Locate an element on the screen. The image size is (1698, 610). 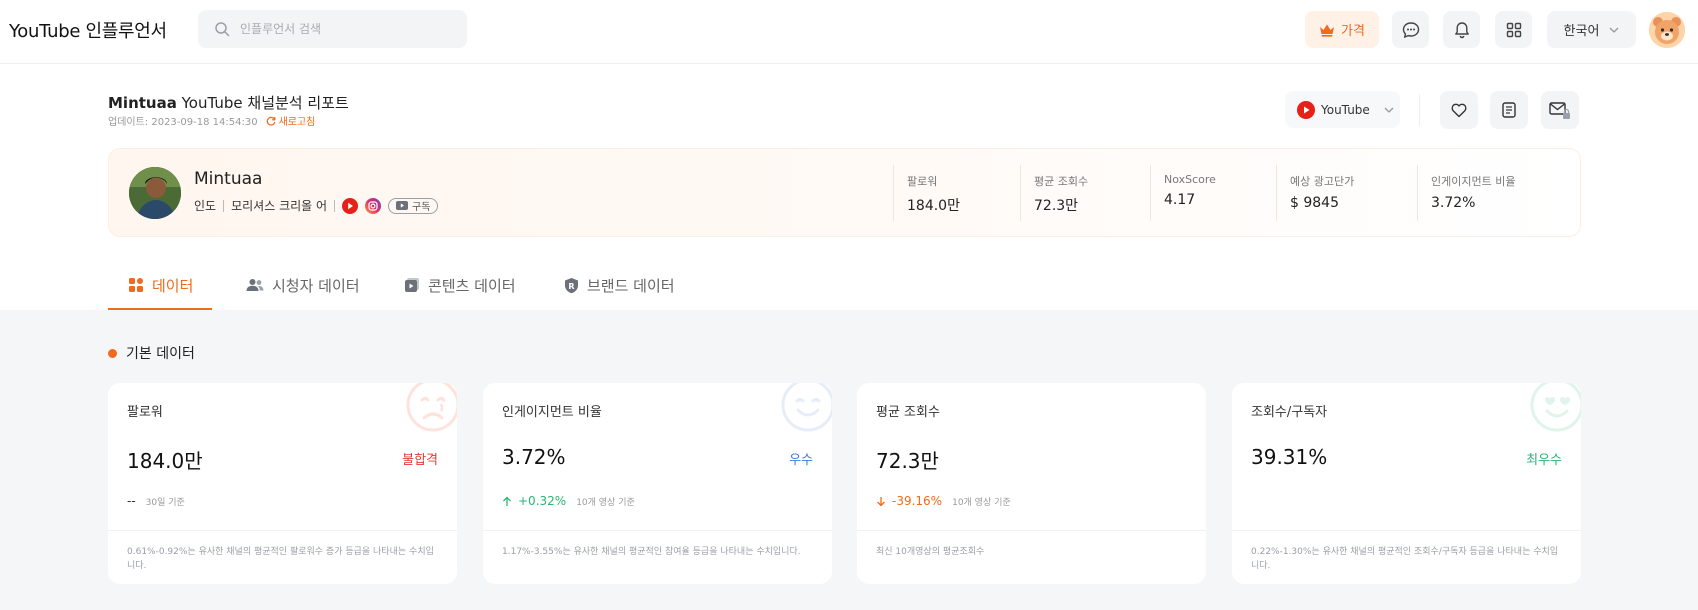
user-avatar is located at coordinates (1667, 30).